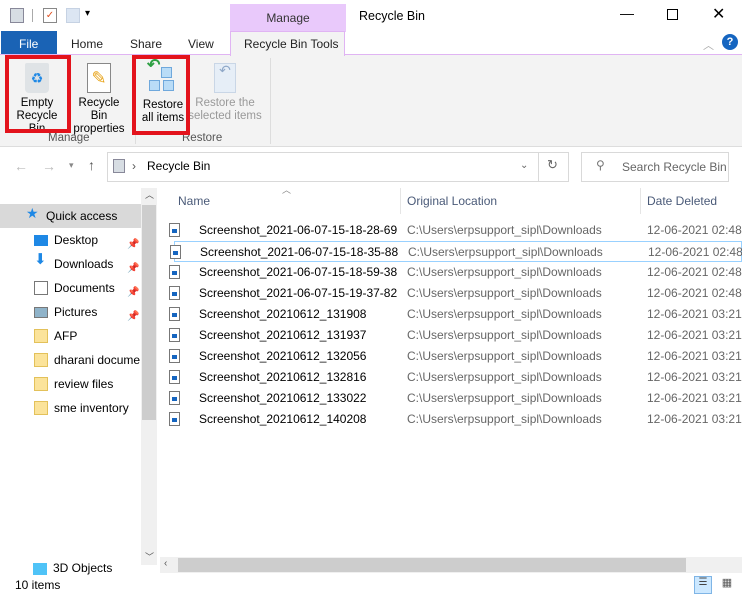 This screenshot has width=742, height=597. What do you see at coordinates (73, 15) in the screenshot?
I see `new-folder-icon` at bounding box center [73, 15].